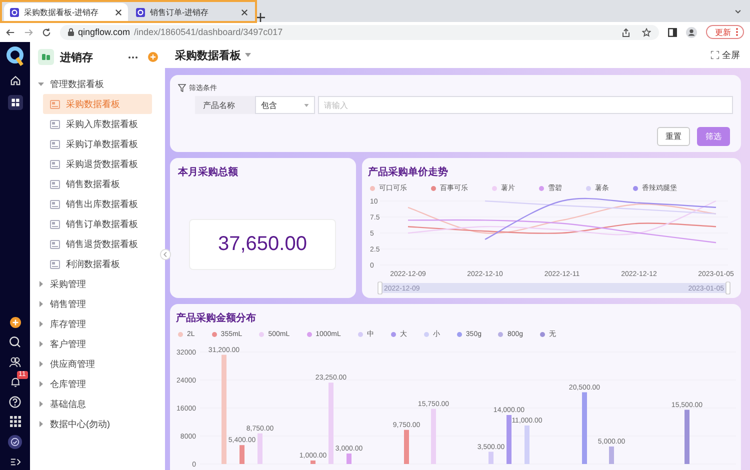 The width and height of the screenshot is (750, 470). I want to click on more-icon, so click(133, 57).